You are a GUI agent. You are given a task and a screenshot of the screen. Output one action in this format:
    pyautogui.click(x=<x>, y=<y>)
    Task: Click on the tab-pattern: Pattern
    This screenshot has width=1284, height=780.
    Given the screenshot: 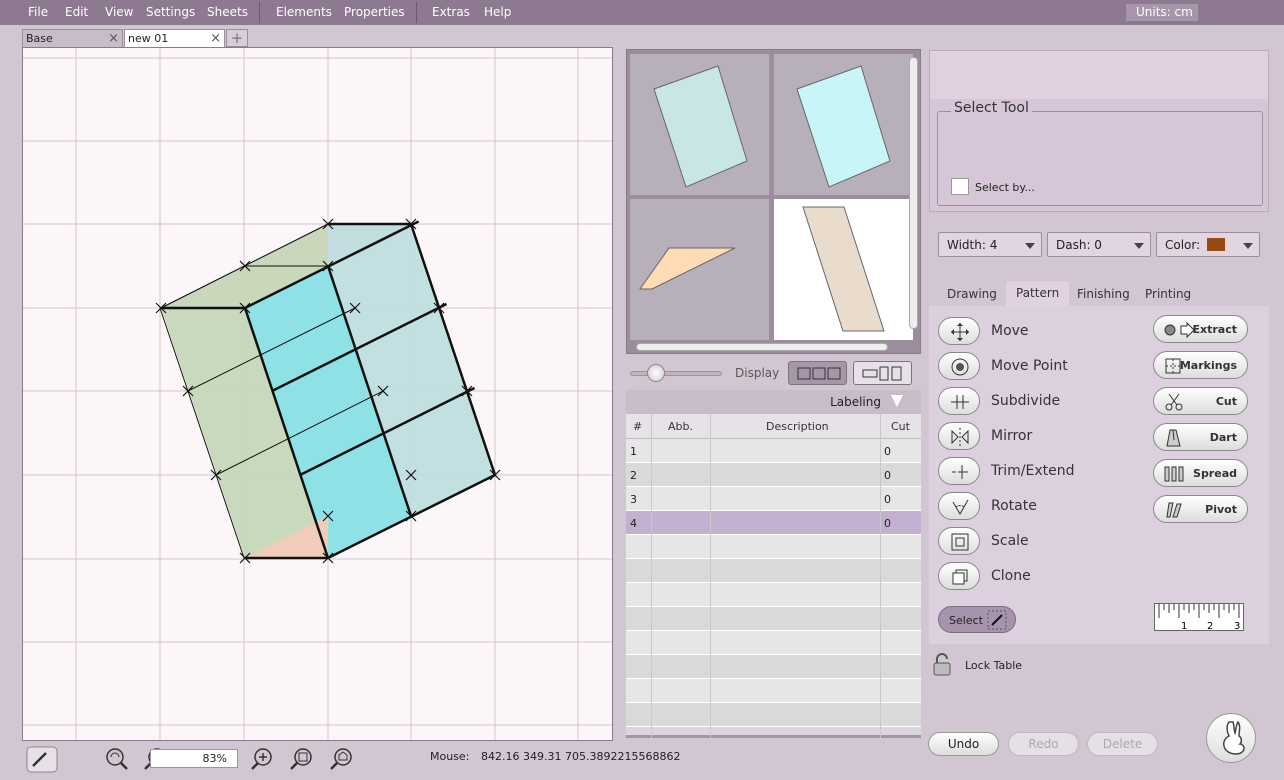 What is the action you would take?
    pyautogui.click(x=1038, y=293)
    